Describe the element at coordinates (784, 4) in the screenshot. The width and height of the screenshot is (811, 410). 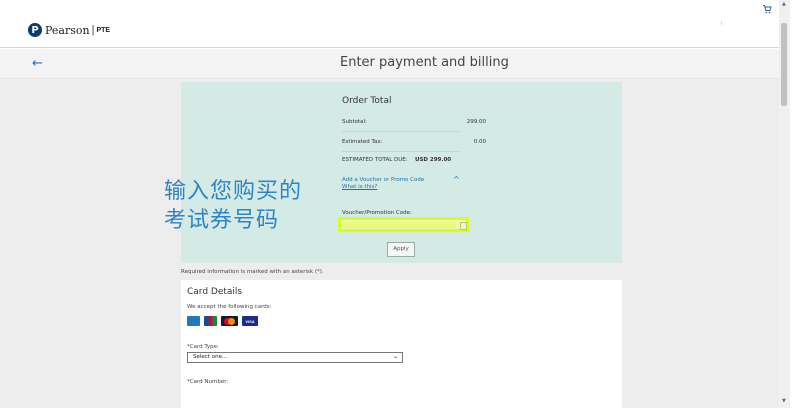
I see `scroll-up-icon: ▲` at that location.